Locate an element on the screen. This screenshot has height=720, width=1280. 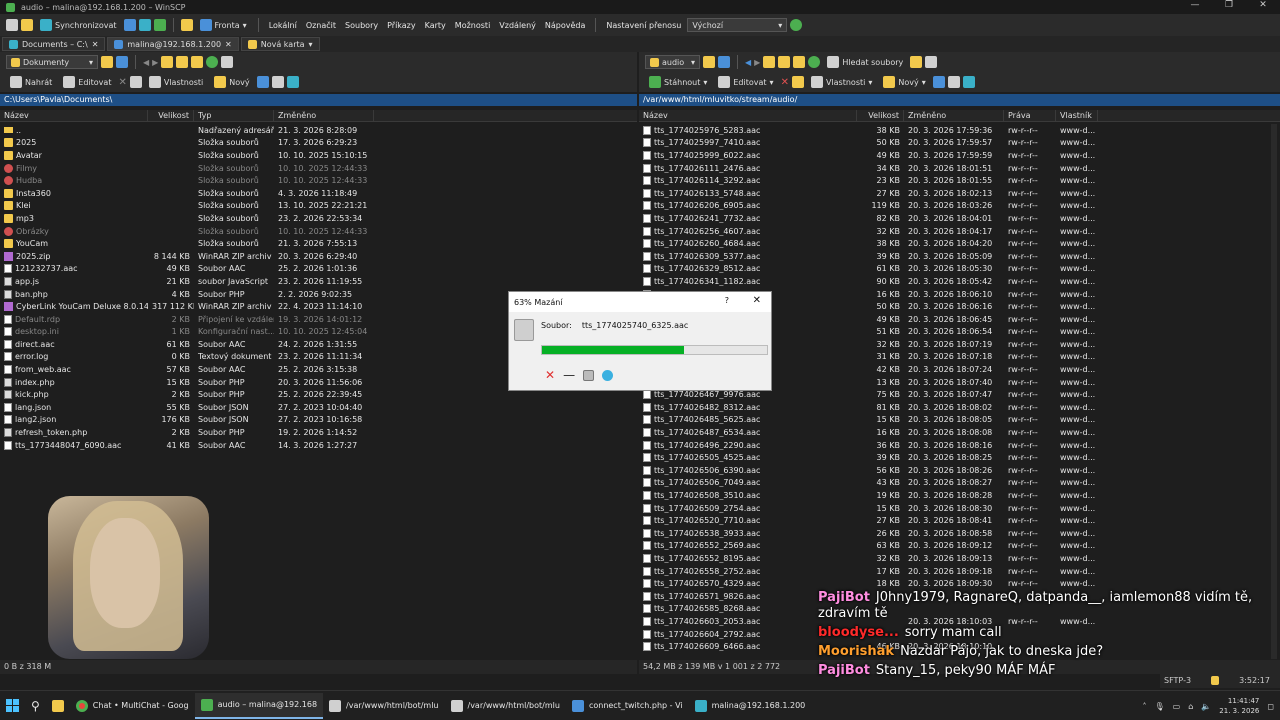
left-file-row: 2025 Složka souborů 17. 3. 2026 6:29:23 is located at coordinates (318, 143).